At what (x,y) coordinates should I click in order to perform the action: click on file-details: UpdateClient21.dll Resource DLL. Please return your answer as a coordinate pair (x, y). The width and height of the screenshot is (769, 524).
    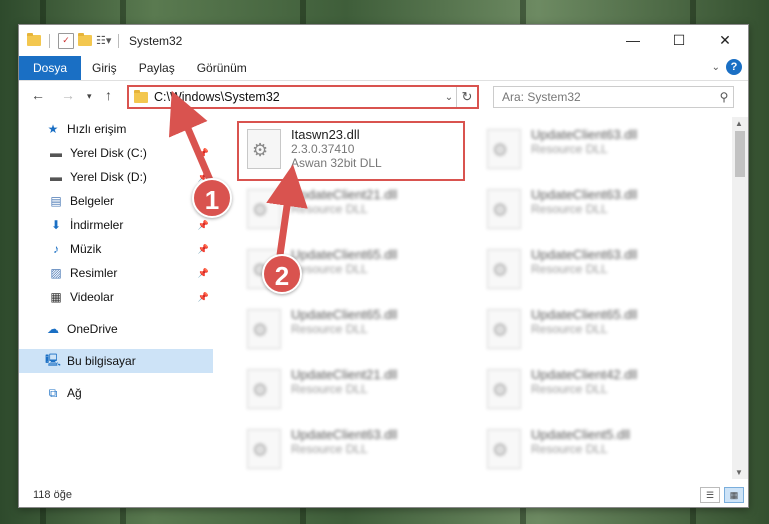
    Looking at the image, I should click on (344, 379).